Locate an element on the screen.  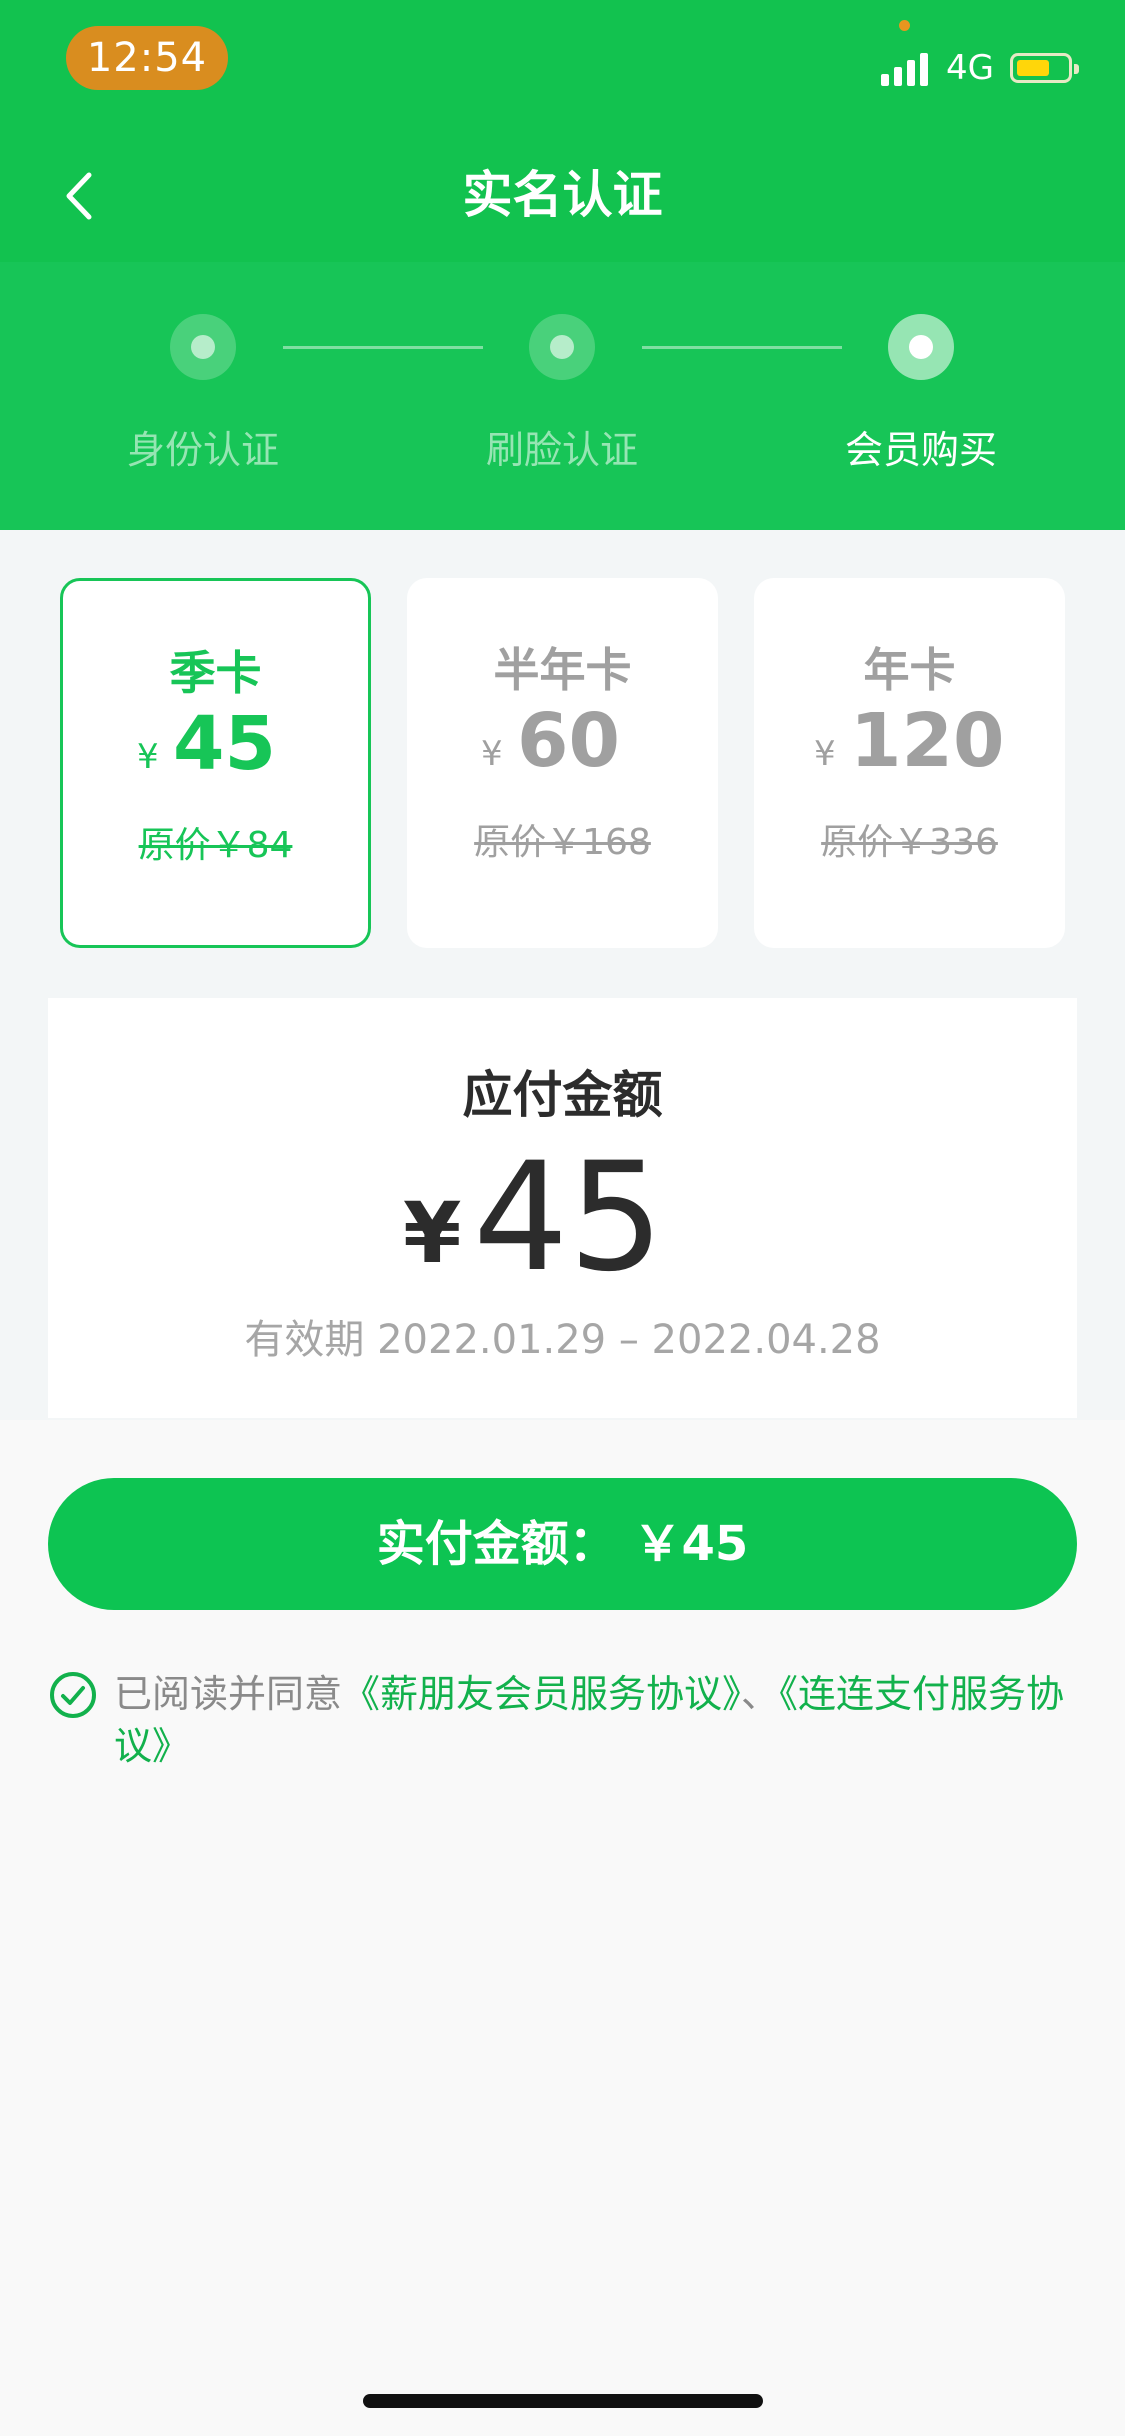
stepper-background is located at coordinates (562, 396).